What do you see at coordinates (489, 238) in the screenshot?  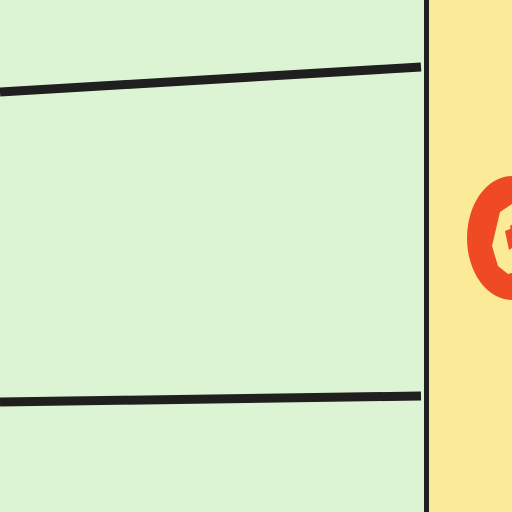 I see `red-outlined-mascot-icon` at bounding box center [489, 238].